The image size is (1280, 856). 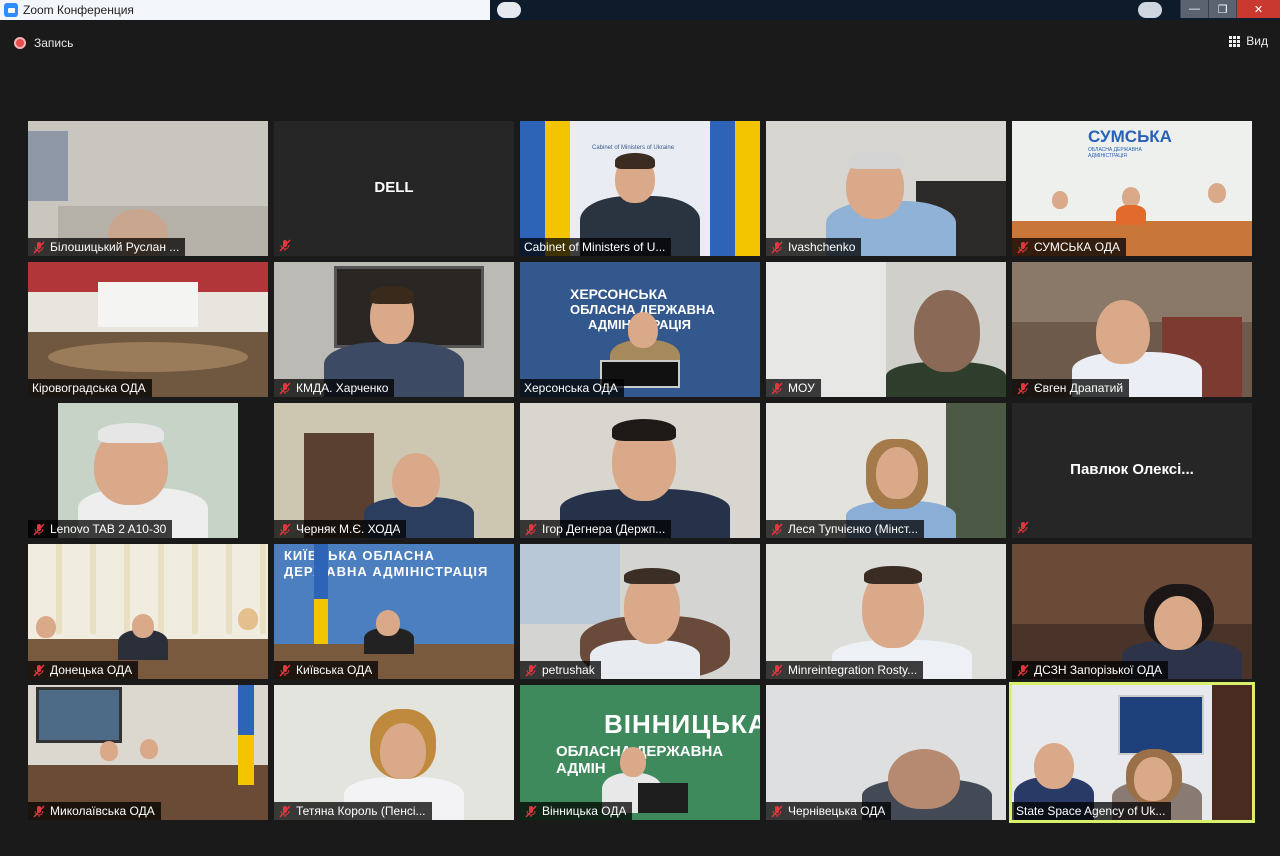 I want to click on participant-tile: Євген Драпатий, so click(x=1132, y=329).